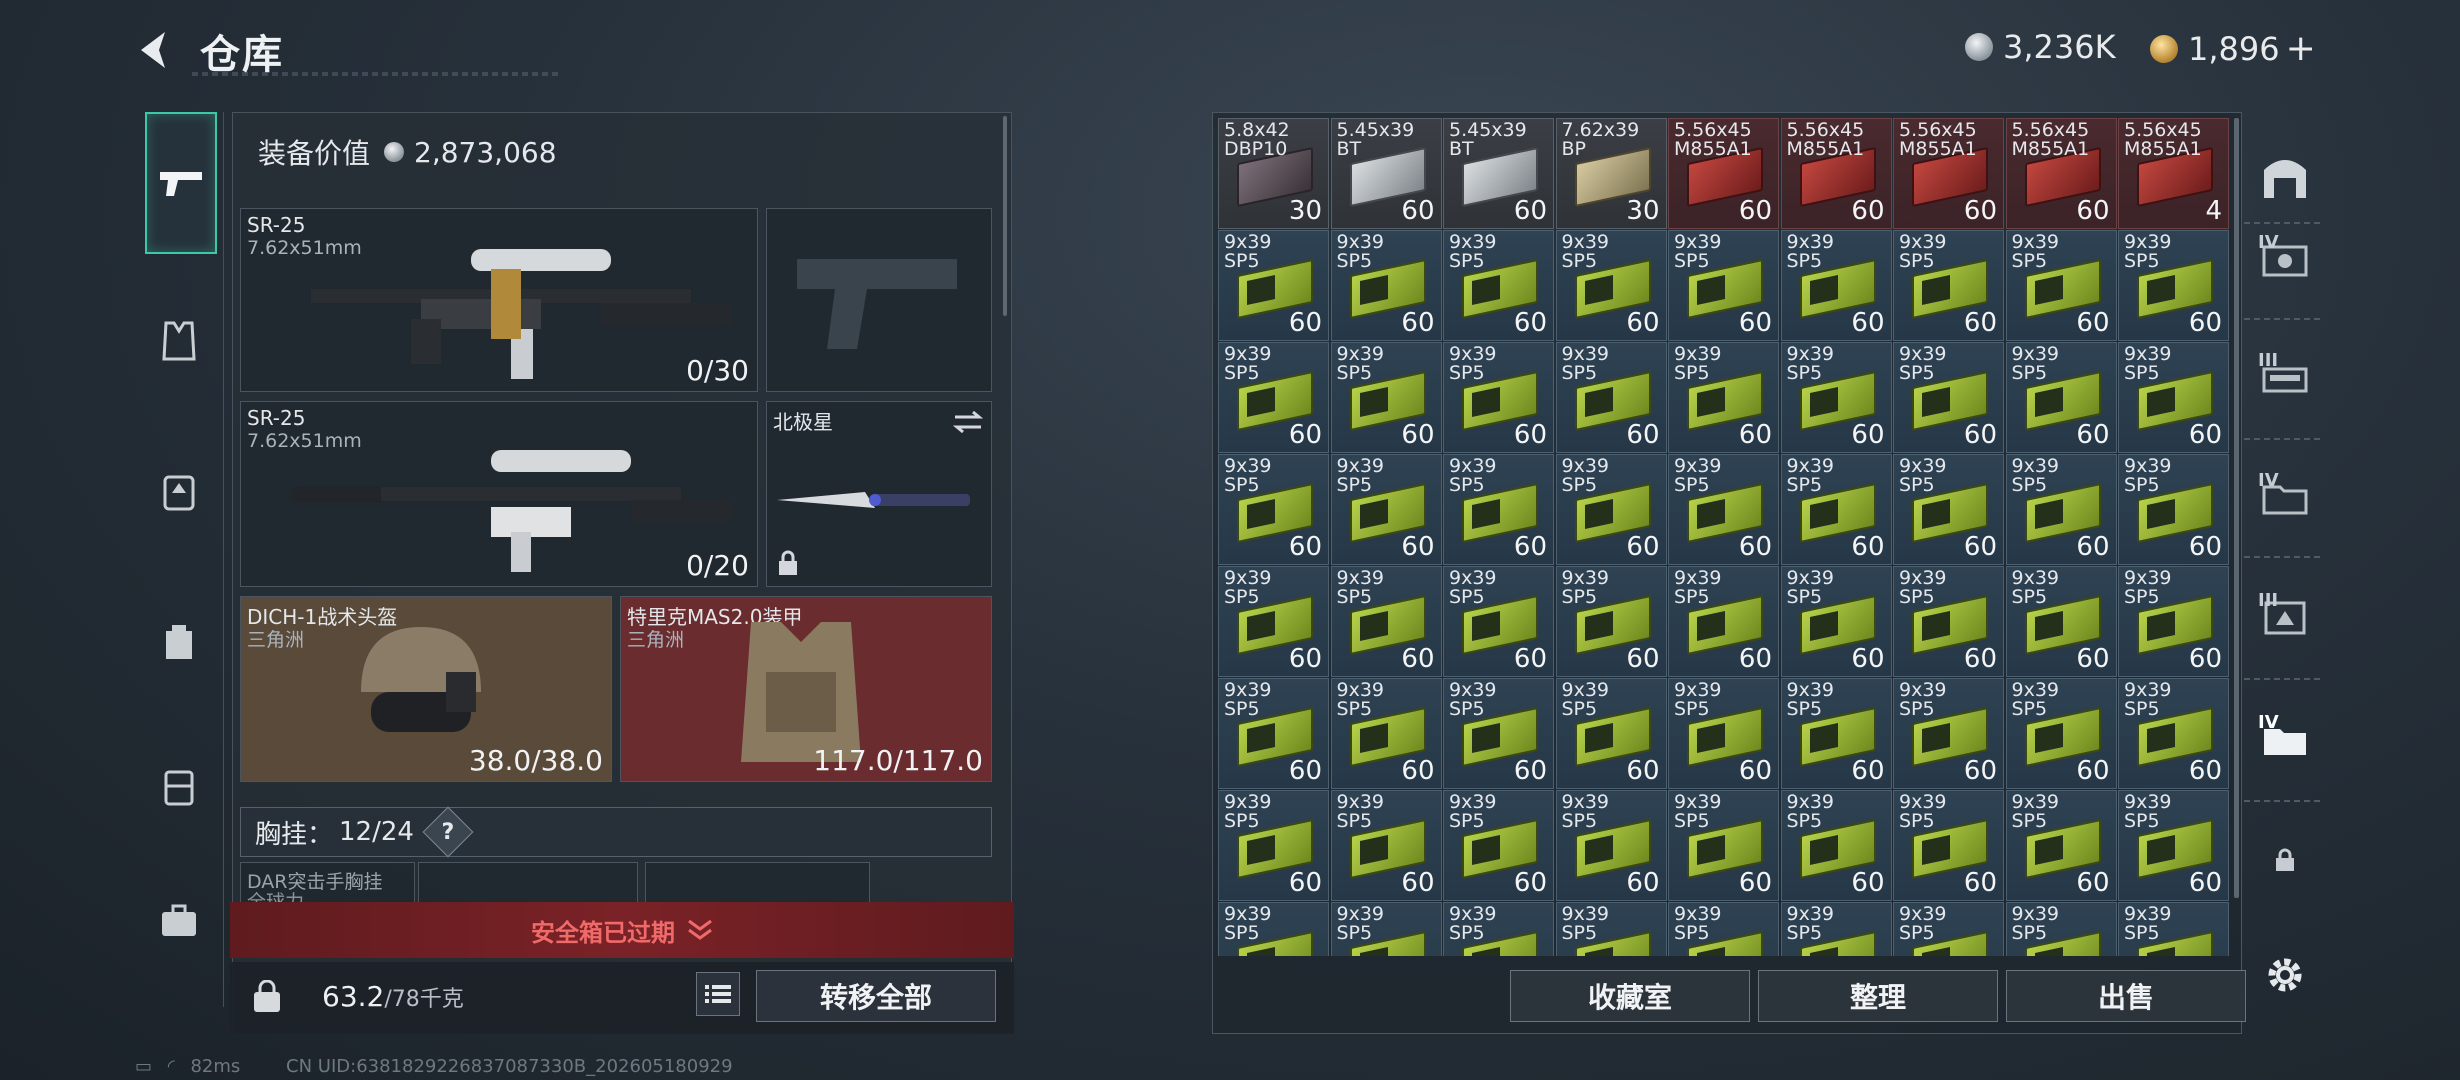  Describe the element at coordinates (1630, 996) in the screenshot. I see `collection-room-button: 收藏室` at that location.